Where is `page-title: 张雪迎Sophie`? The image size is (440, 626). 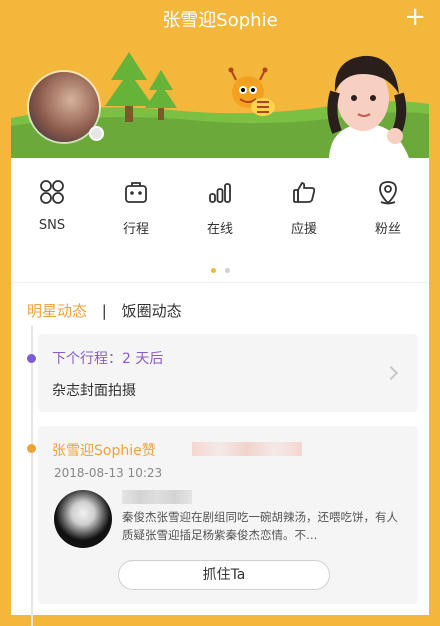
page-title: 张雪迎Sophie is located at coordinates (220, 20).